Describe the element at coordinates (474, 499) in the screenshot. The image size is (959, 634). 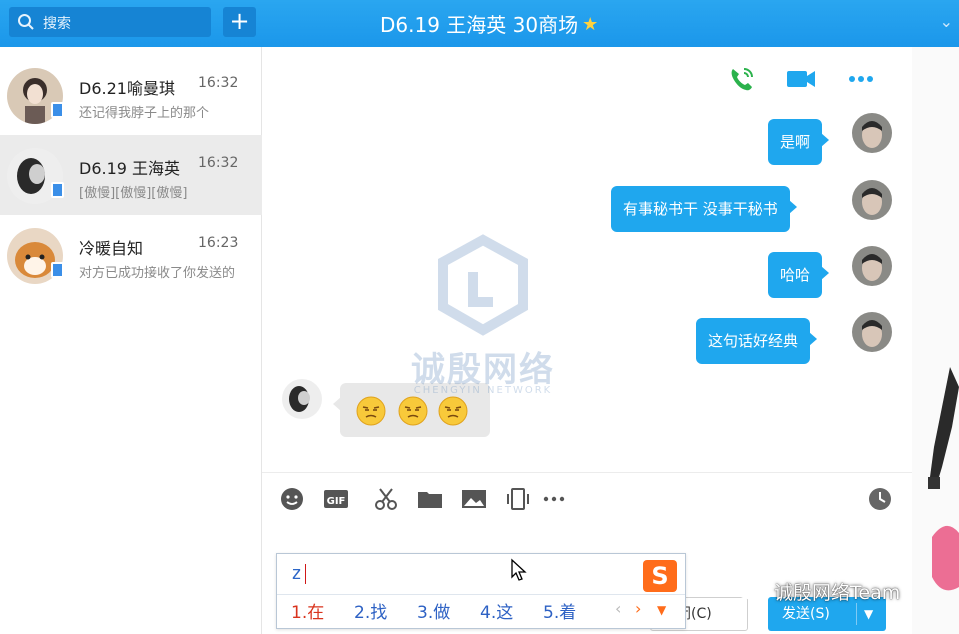
I see `image-icon` at that location.